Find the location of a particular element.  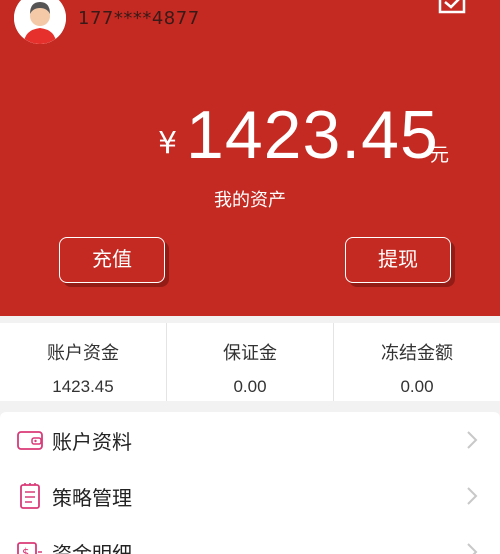

menu-item-fund-details: $ 资金明细 is located at coordinates (250, 539).